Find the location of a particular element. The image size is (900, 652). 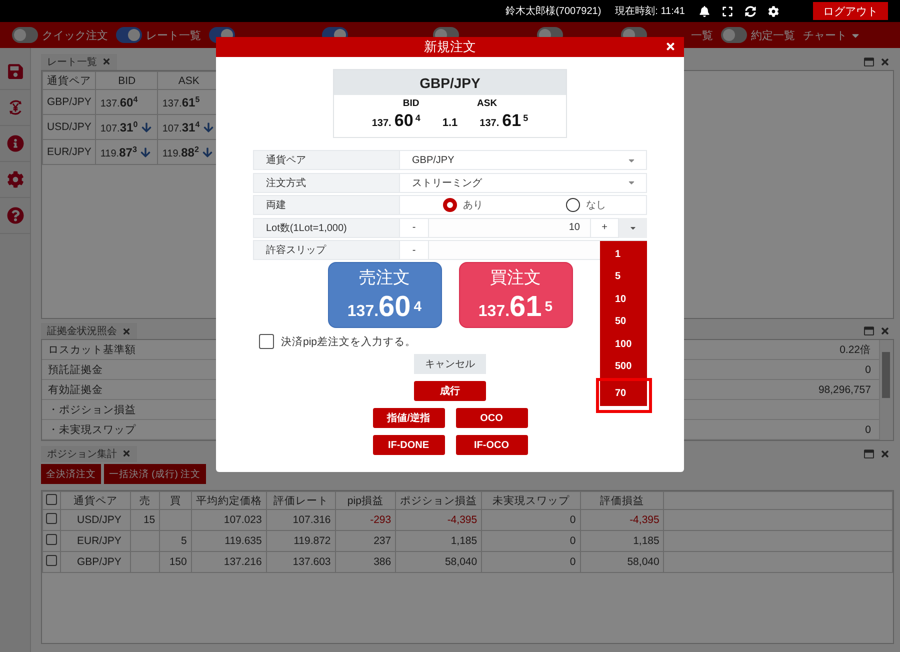

order-type-button: 成行 is located at coordinates (450, 391).